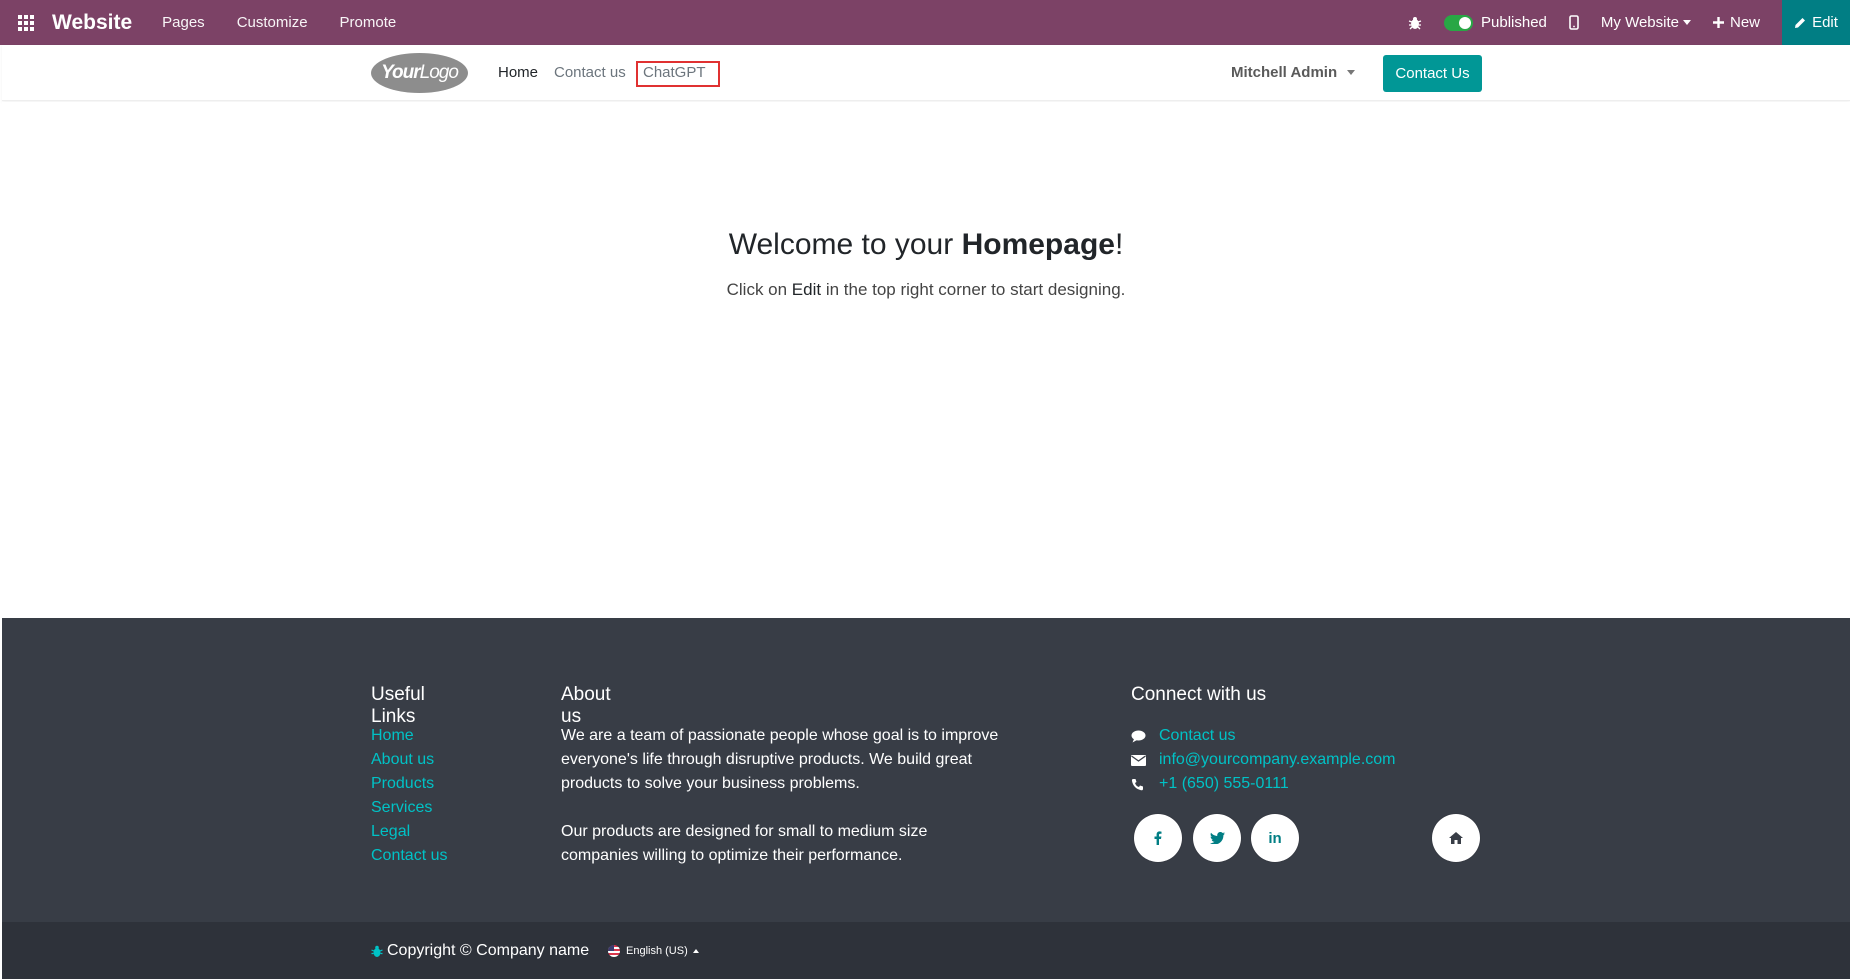 The image size is (1850, 979). What do you see at coordinates (409, 856) in the screenshot?
I see `footer-link-contact: Contact us` at bounding box center [409, 856].